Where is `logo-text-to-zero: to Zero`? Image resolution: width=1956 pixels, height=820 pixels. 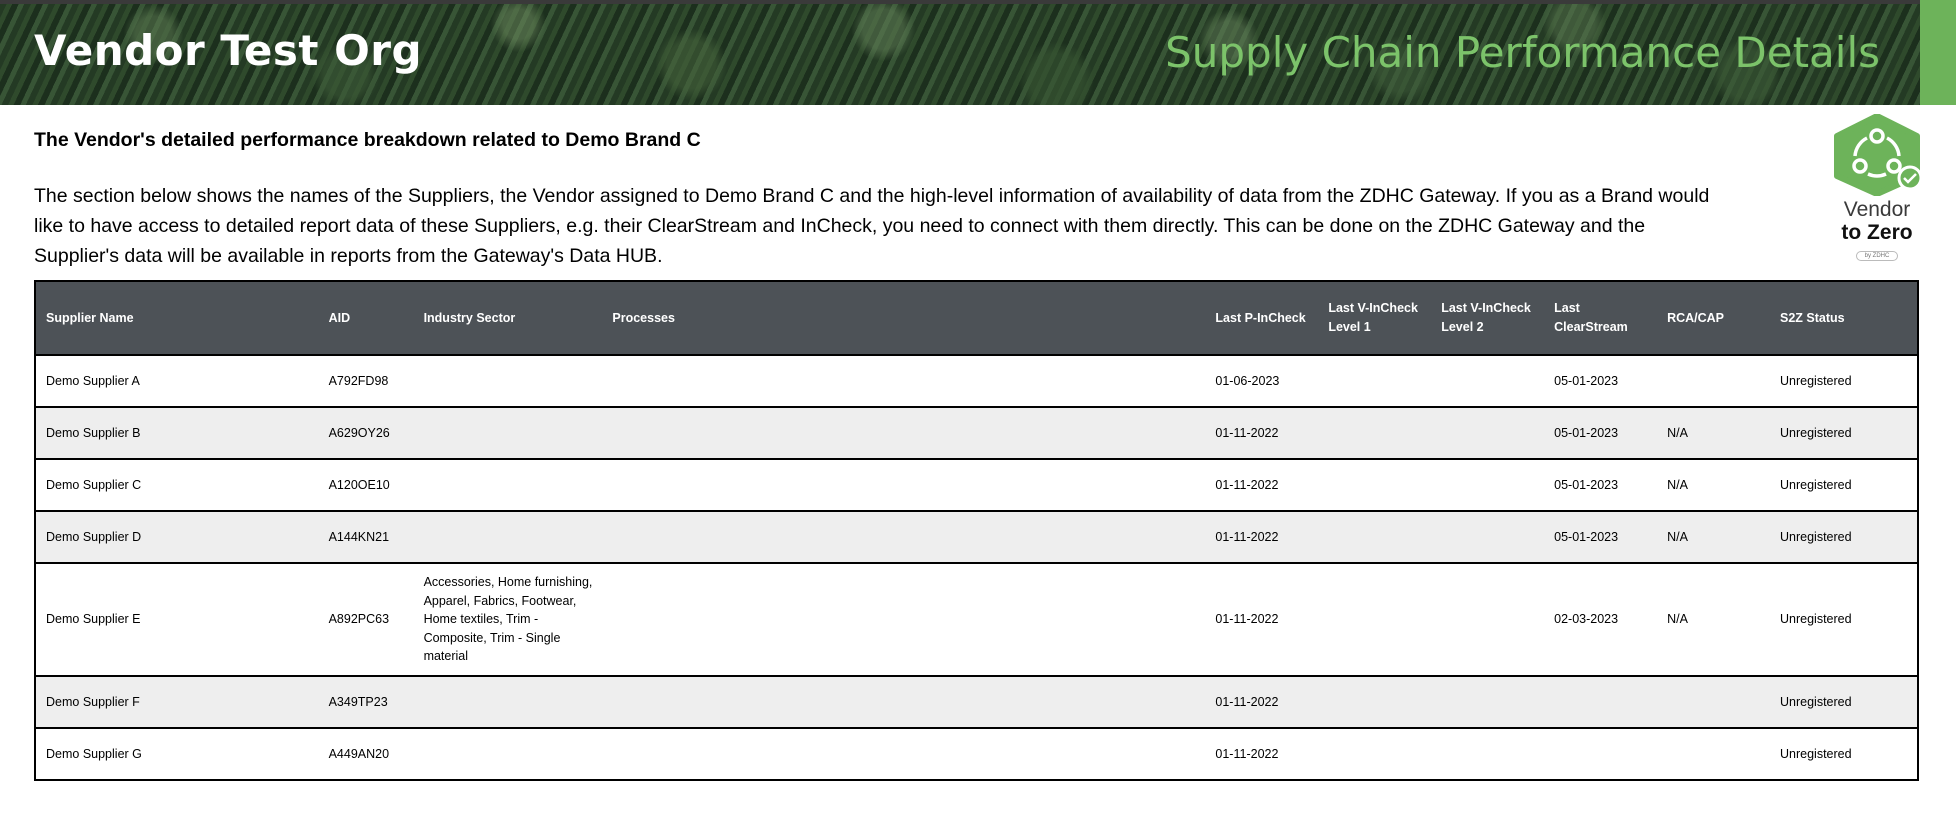
logo-text-to-zero: to Zero is located at coordinates (1877, 232).